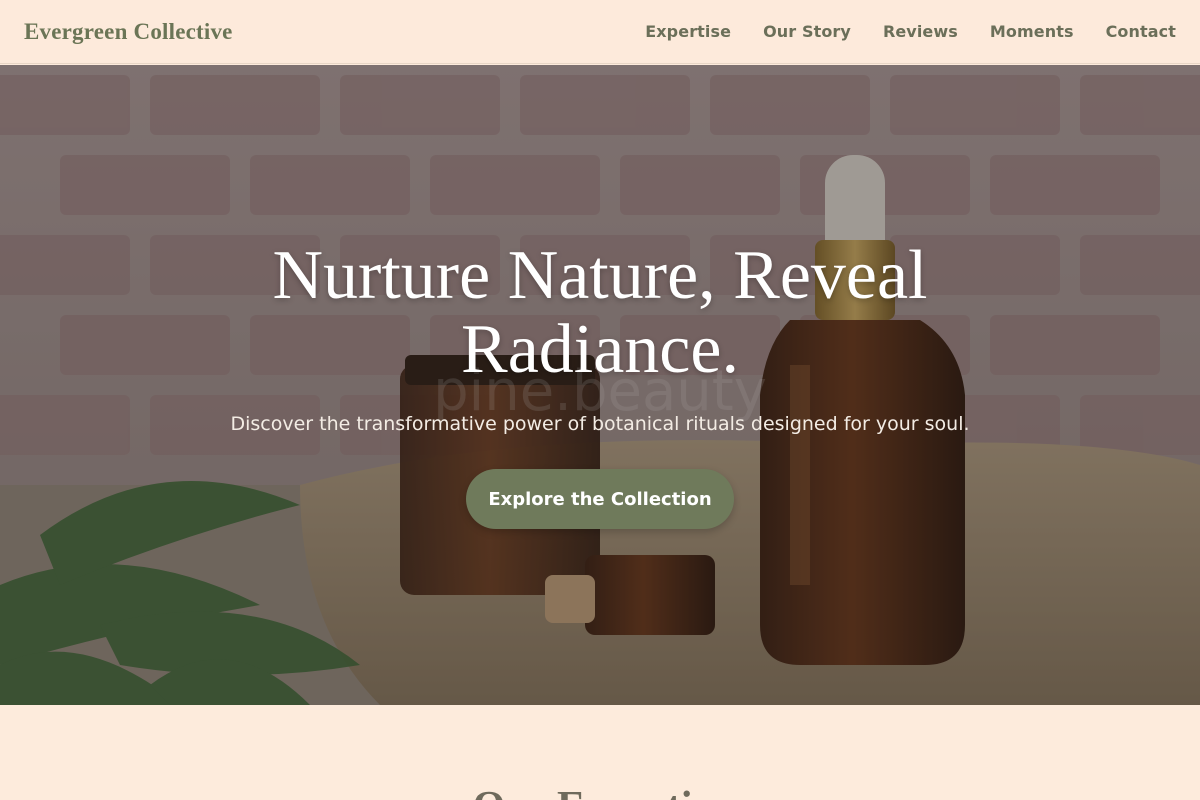  I want to click on expertise-section: Our Expertise, so click(600, 752).